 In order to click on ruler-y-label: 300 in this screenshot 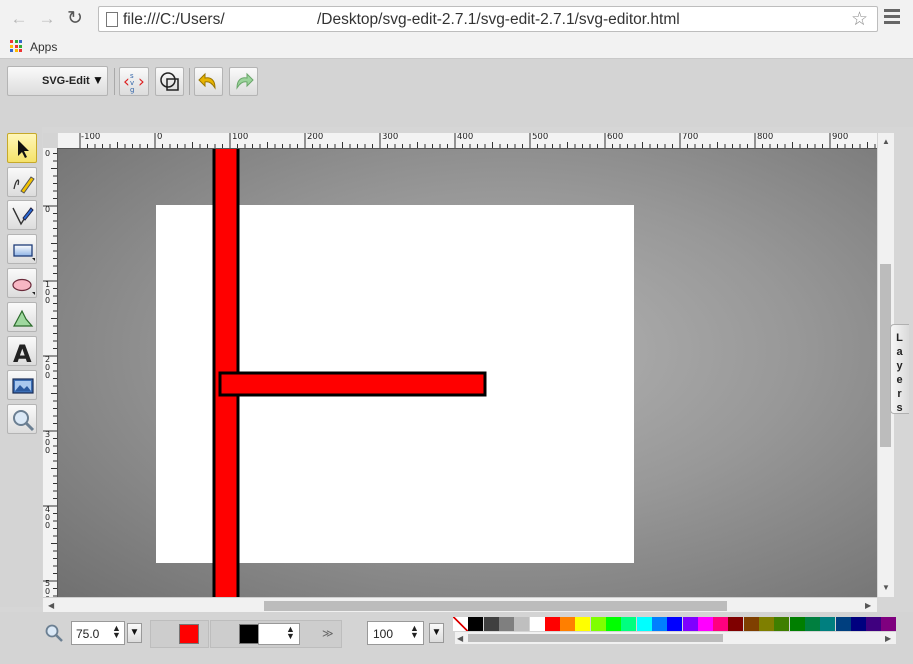, I will do `click(47, 442)`.